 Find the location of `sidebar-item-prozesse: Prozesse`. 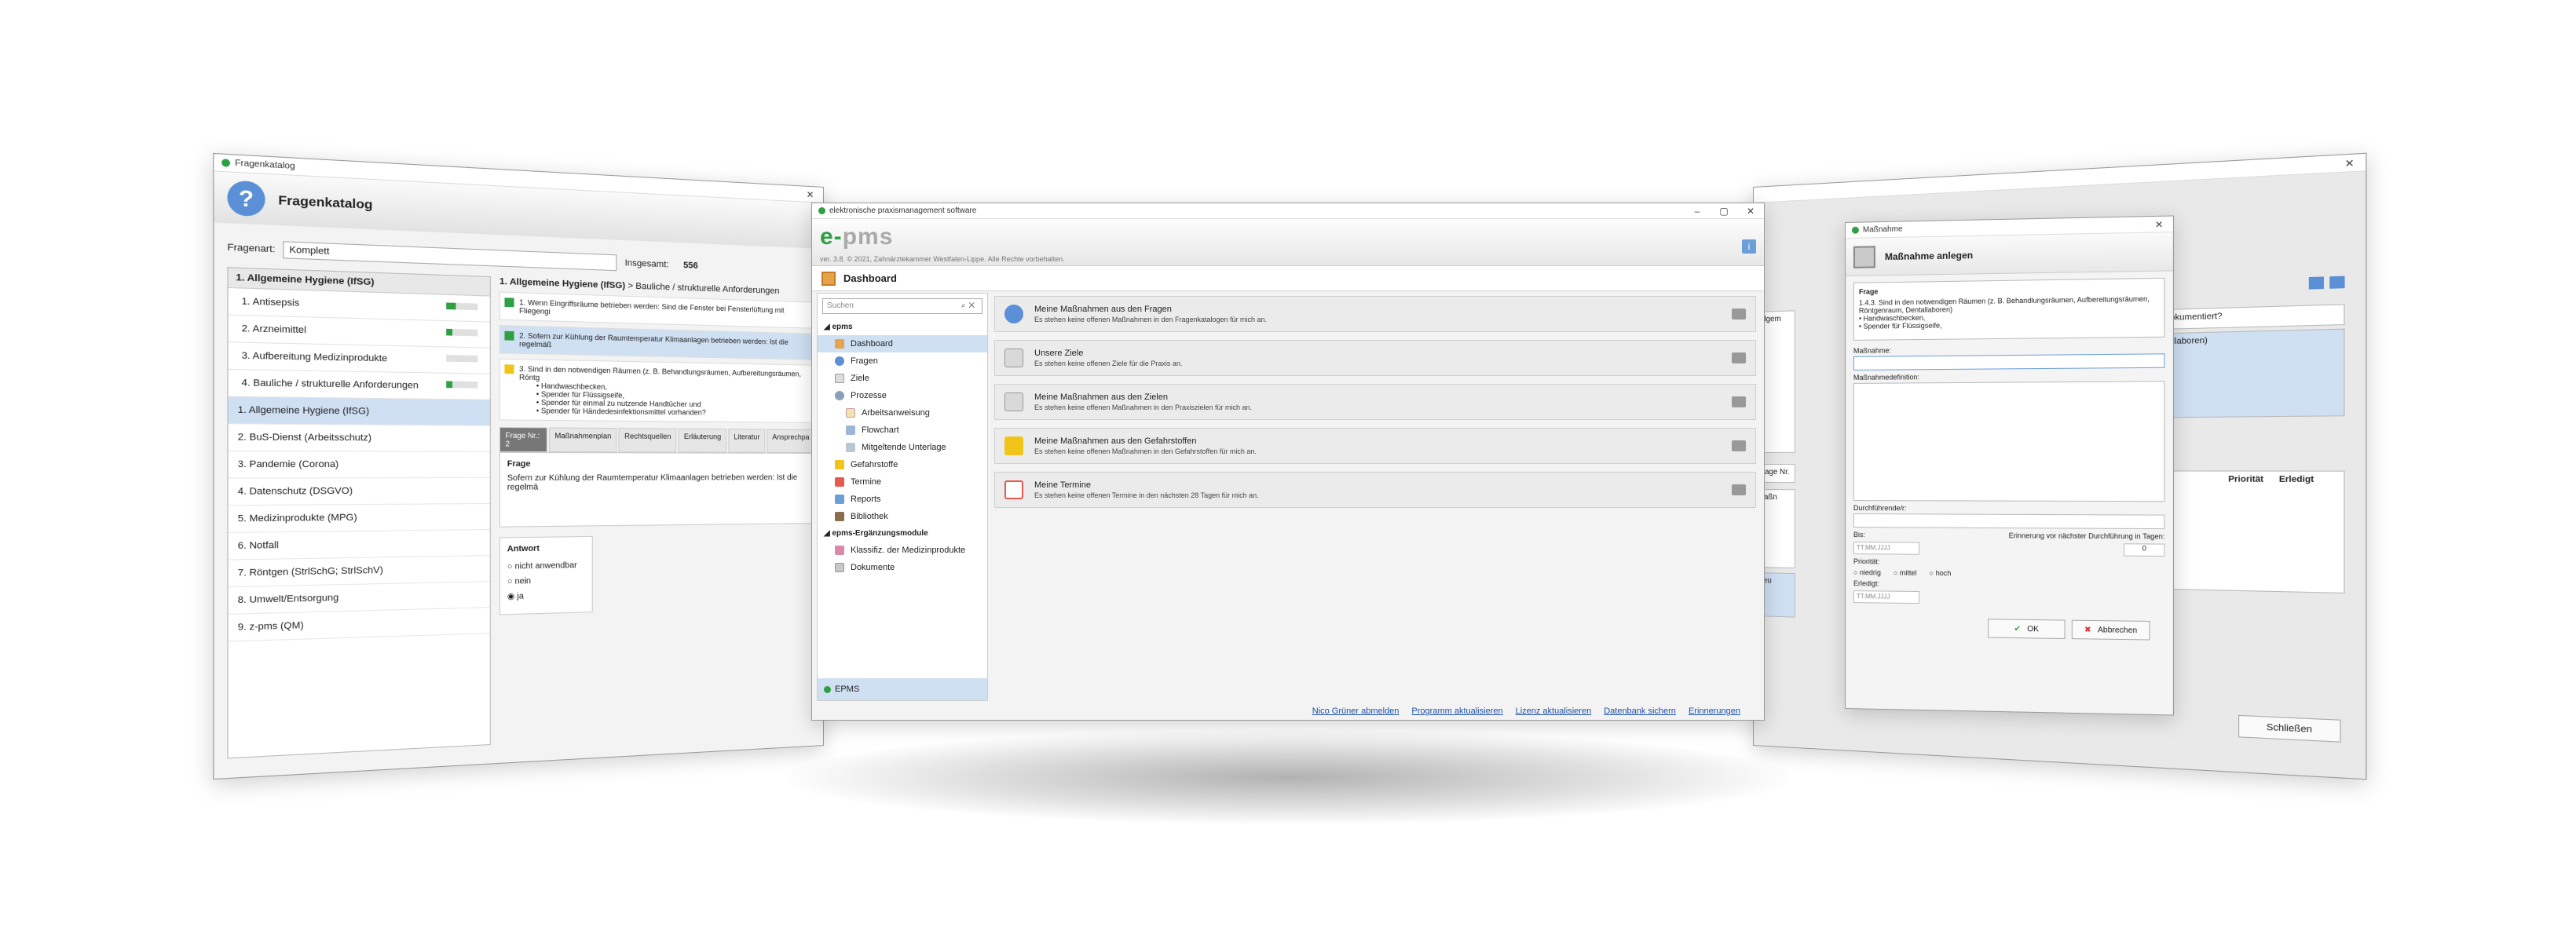

sidebar-item-prozesse: Prozesse is located at coordinates (903, 395).